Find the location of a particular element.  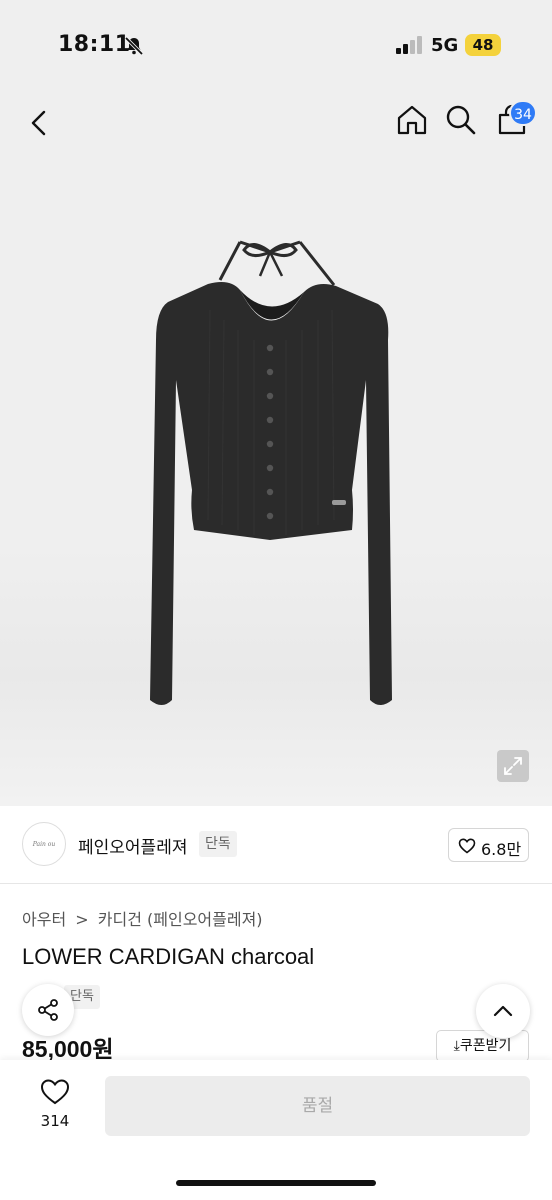

home-icon is located at coordinates (412, 120).